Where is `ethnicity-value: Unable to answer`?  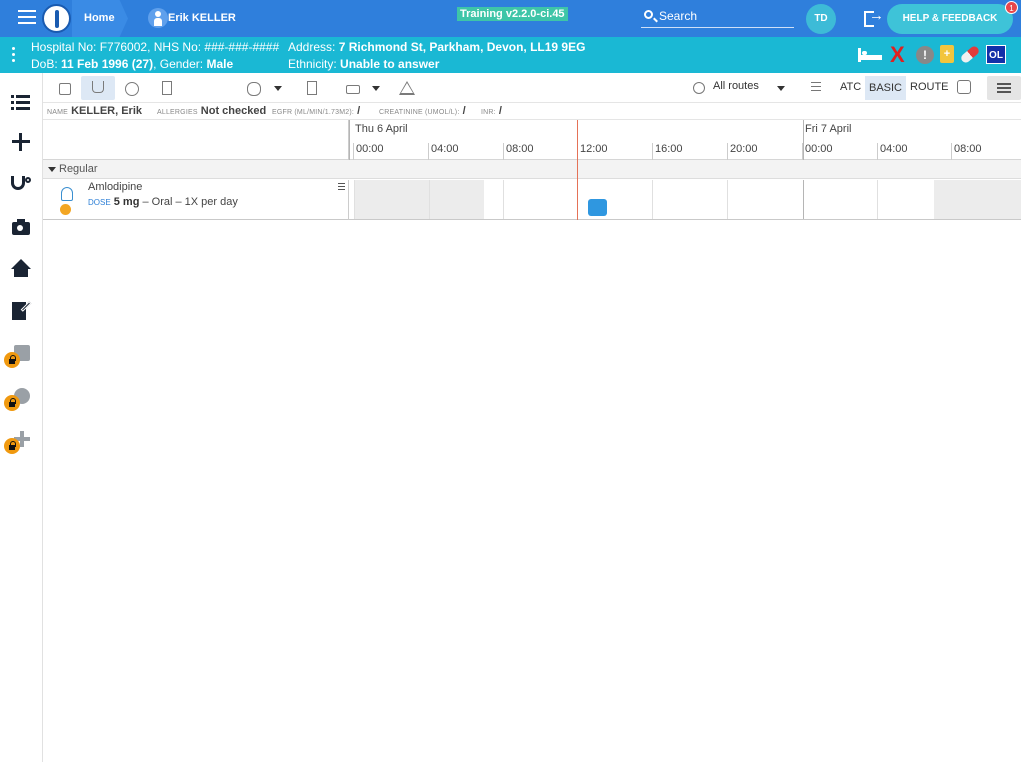 ethnicity-value: Unable to answer is located at coordinates (390, 64).